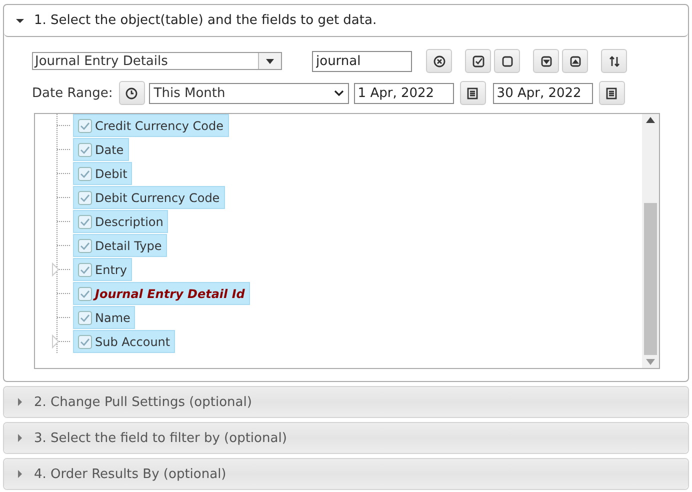  I want to click on section-header: 4. Order Results By (optional), so click(346, 474).